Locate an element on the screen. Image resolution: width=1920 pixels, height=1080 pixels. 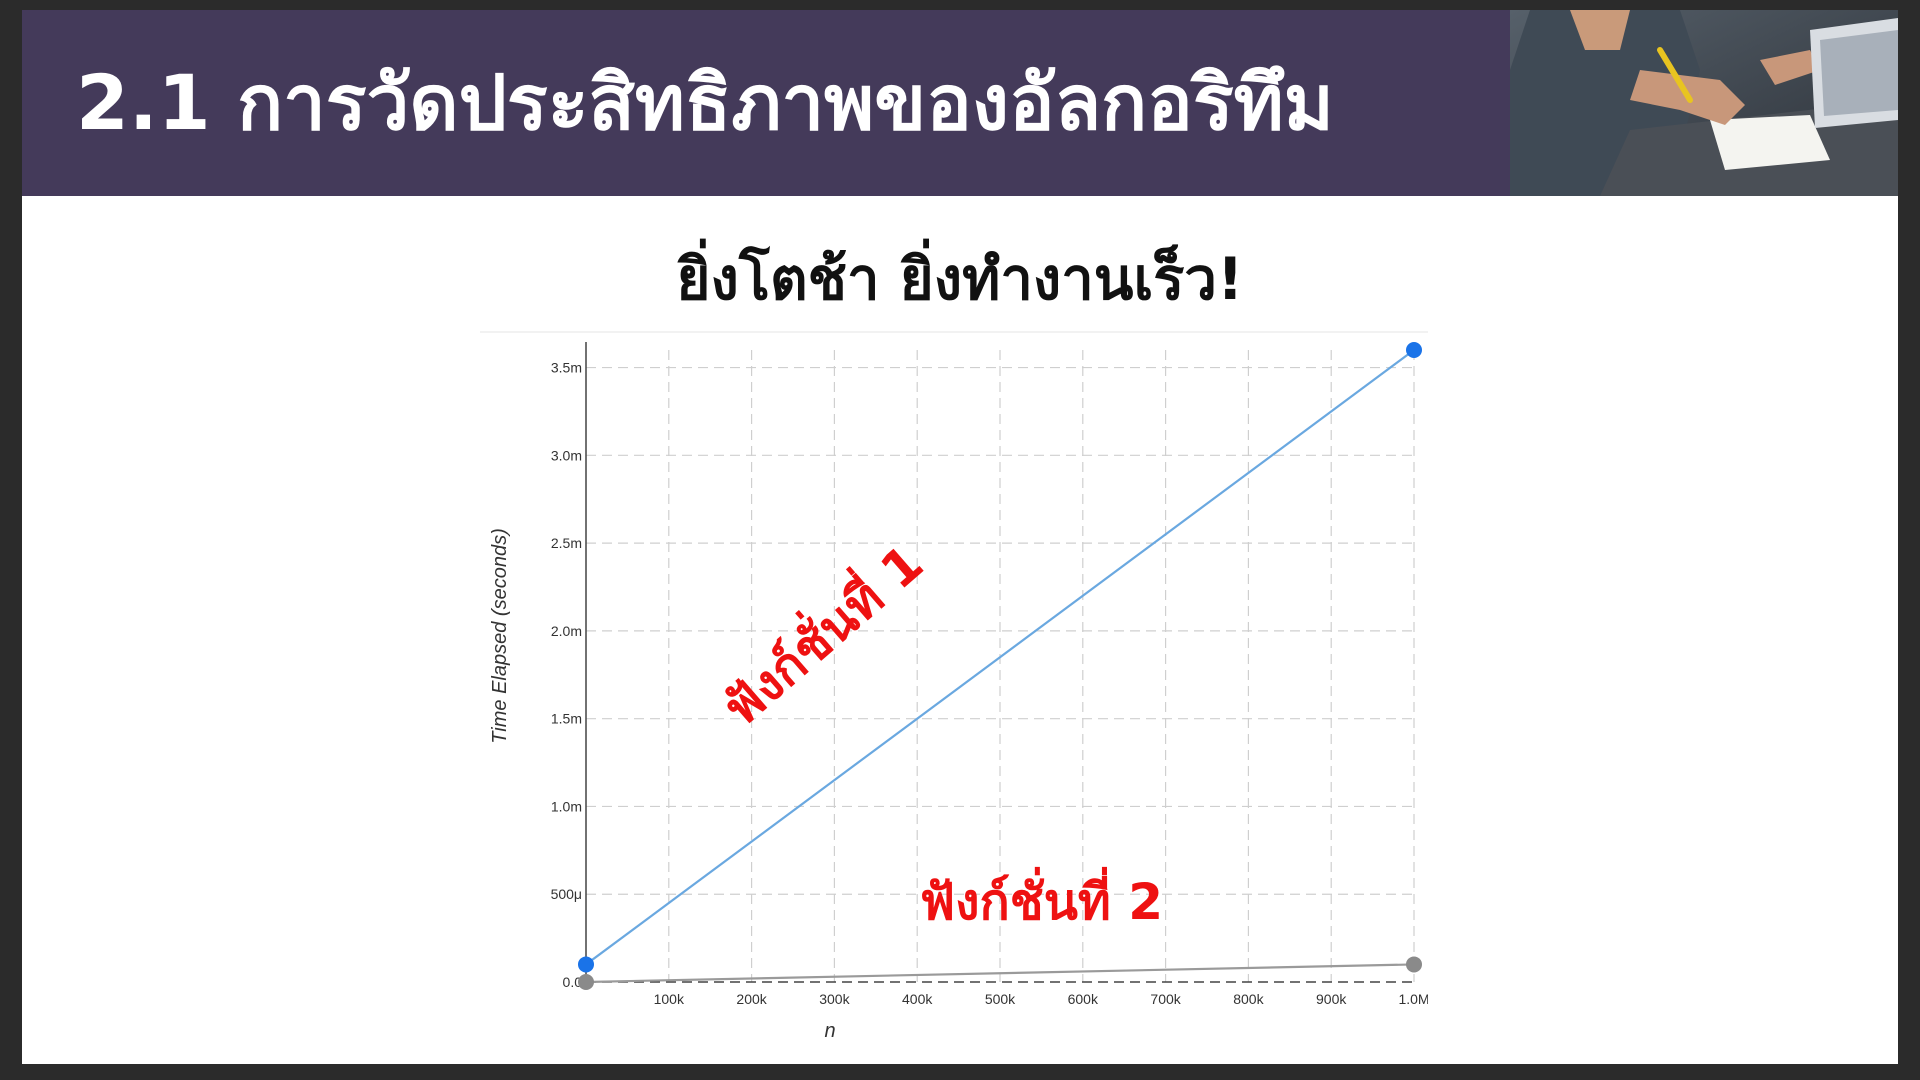
x-tick-label: 400k is located at coordinates (917, 999).